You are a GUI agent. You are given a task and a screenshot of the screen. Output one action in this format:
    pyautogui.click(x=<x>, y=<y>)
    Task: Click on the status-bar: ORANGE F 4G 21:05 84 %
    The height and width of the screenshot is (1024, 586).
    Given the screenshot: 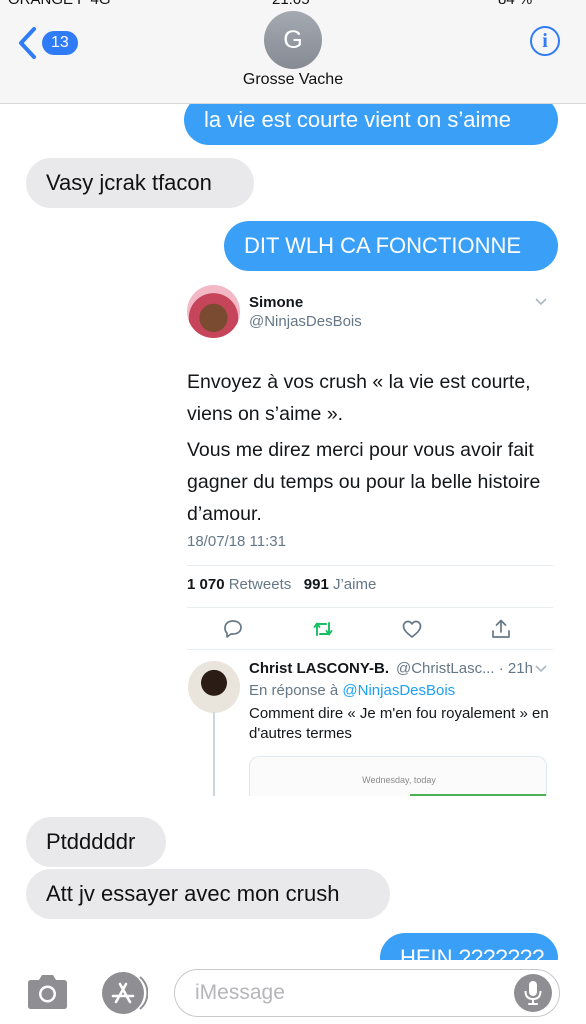 What is the action you would take?
    pyautogui.click(x=293, y=5)
    